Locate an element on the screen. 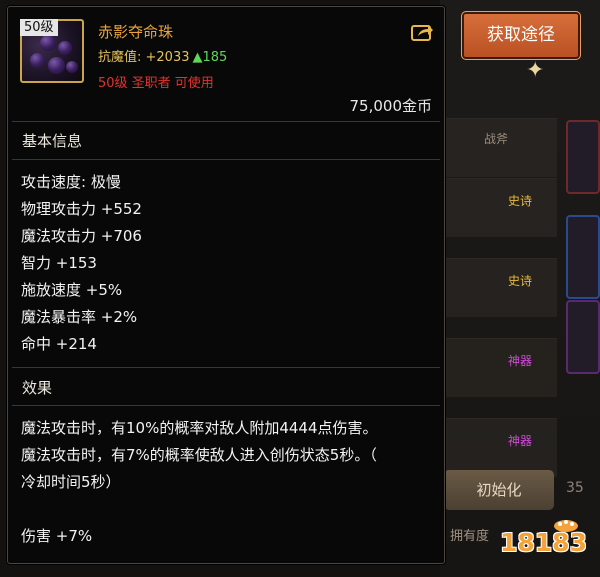 This screenshot has width=600, height=577. get-route-button: 获取途径 is located at coordinates (521, 35).